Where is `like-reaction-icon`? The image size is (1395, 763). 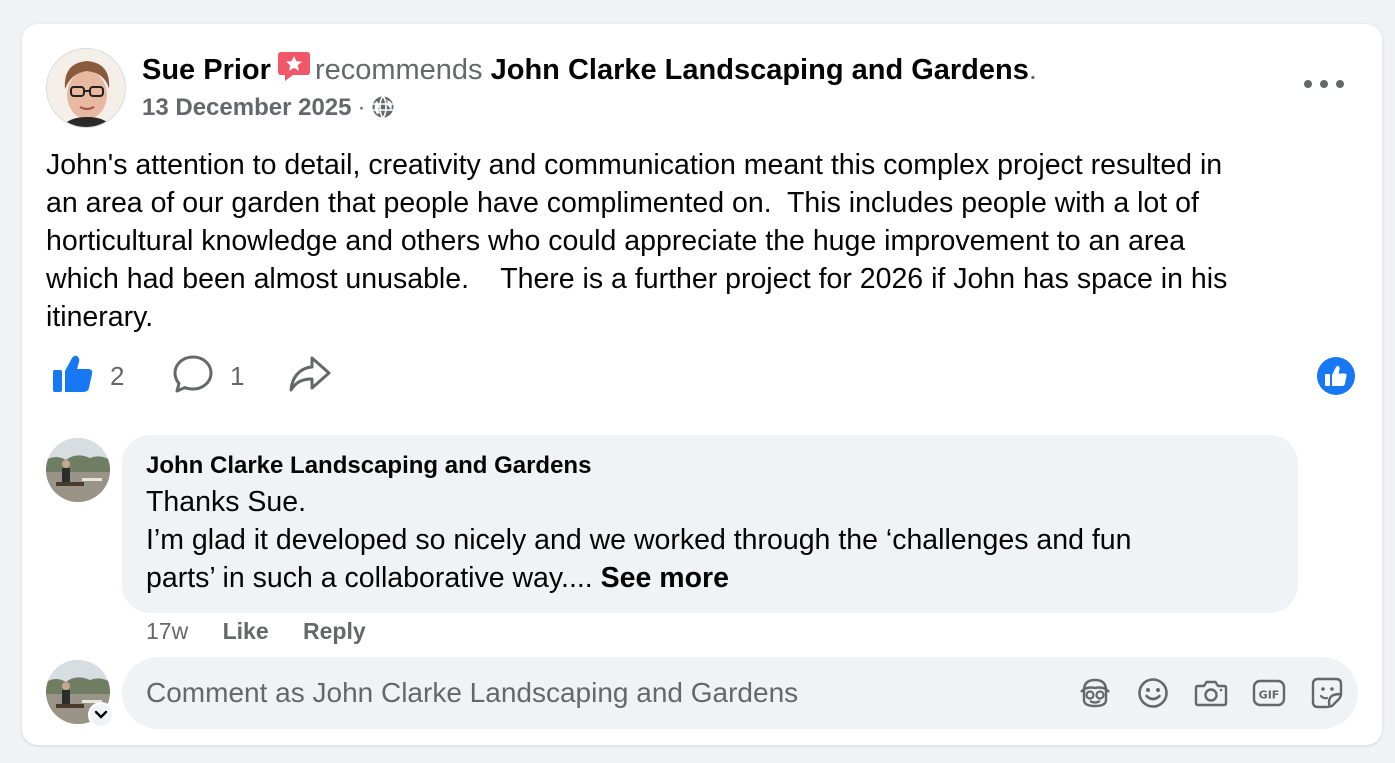
like-reaction-icon is located at coordinates (1336, 376).